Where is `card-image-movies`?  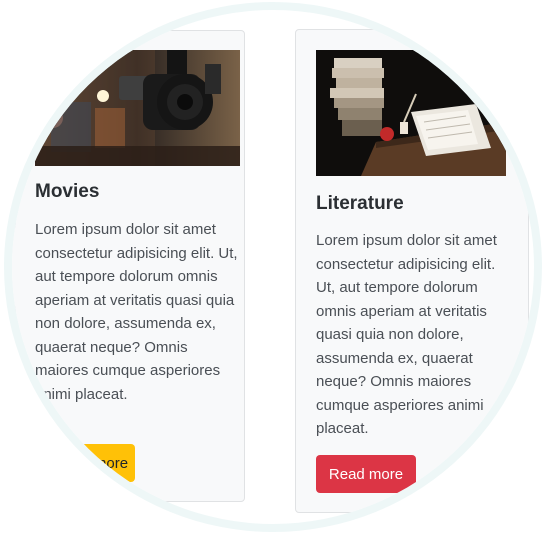 card-image-movies is located at coordinates (137, 108).